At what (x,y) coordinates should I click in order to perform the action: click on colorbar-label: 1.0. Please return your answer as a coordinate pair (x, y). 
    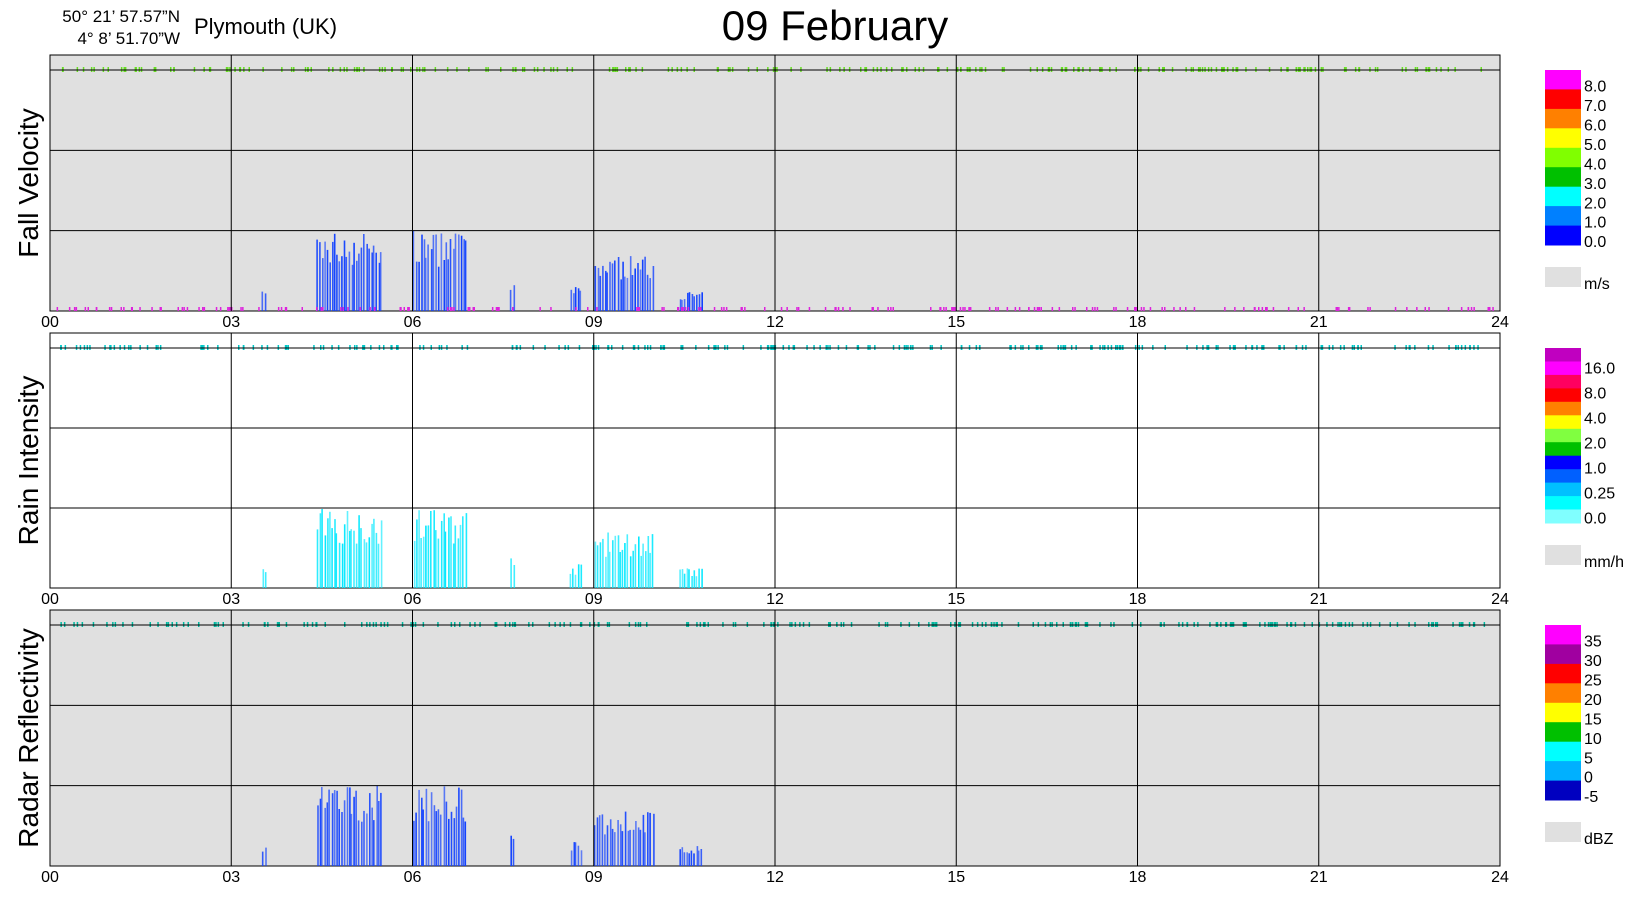
    Looking at the image, I should click on (1595, 223).